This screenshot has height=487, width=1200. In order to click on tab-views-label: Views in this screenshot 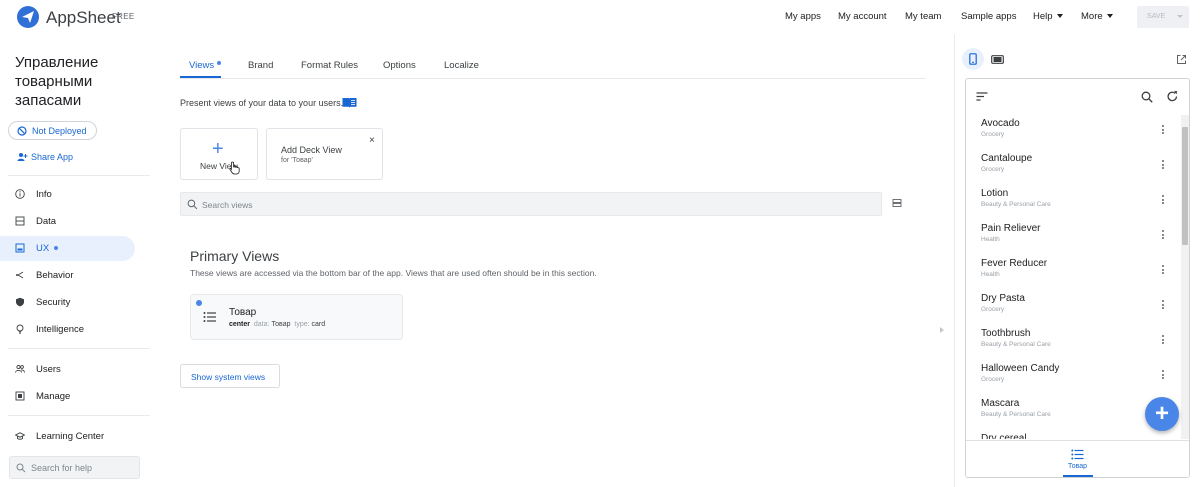, I will do `click(202, 65)`.